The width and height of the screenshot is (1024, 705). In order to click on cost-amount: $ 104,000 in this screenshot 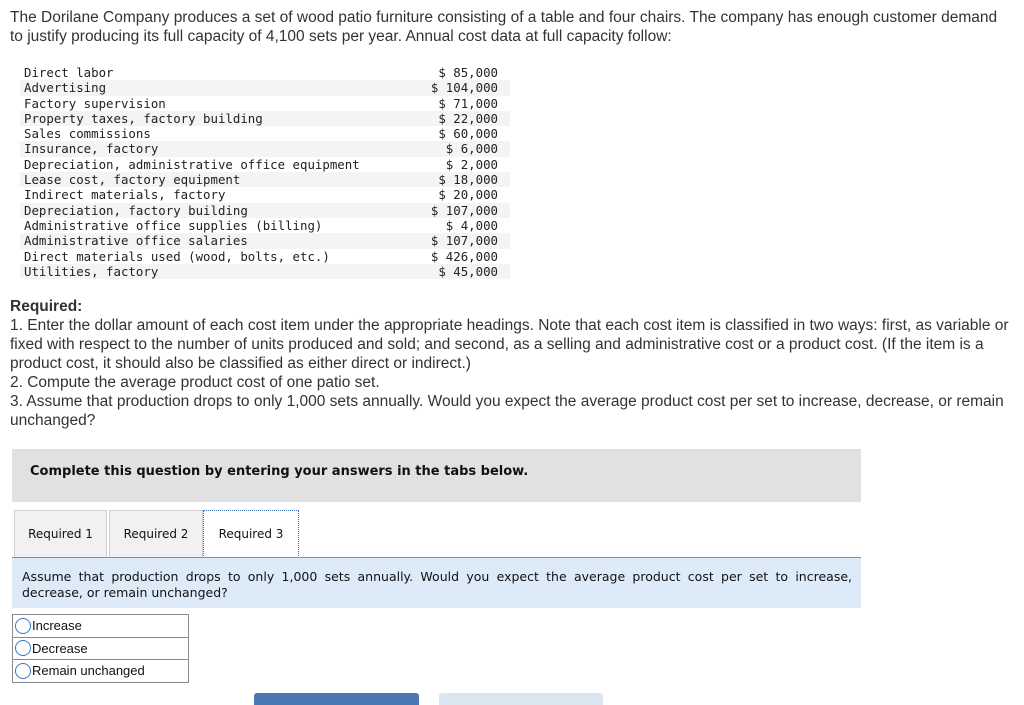, I will do `click(462, 88)`.